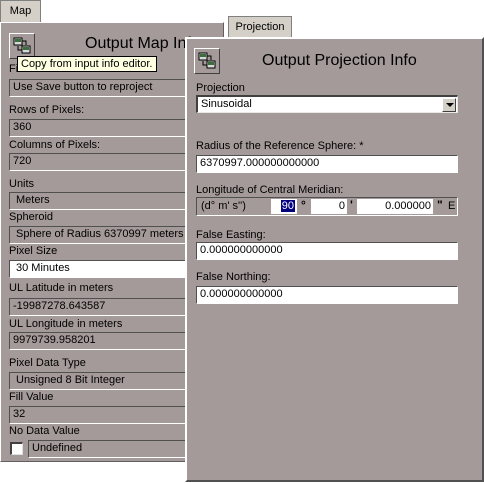 This screenshot has height=483, width=484. I want to click on projection-label: Projection, so click(220, 88).